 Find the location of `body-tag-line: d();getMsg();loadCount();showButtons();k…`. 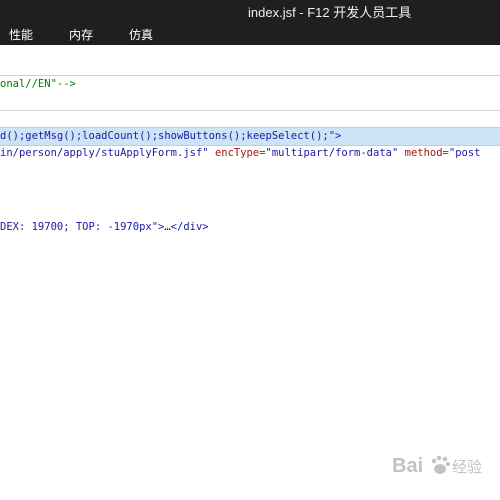

body-tag-line: d();getMsg();loadCount();showButtons();k… is located at coordinates (250, 136).